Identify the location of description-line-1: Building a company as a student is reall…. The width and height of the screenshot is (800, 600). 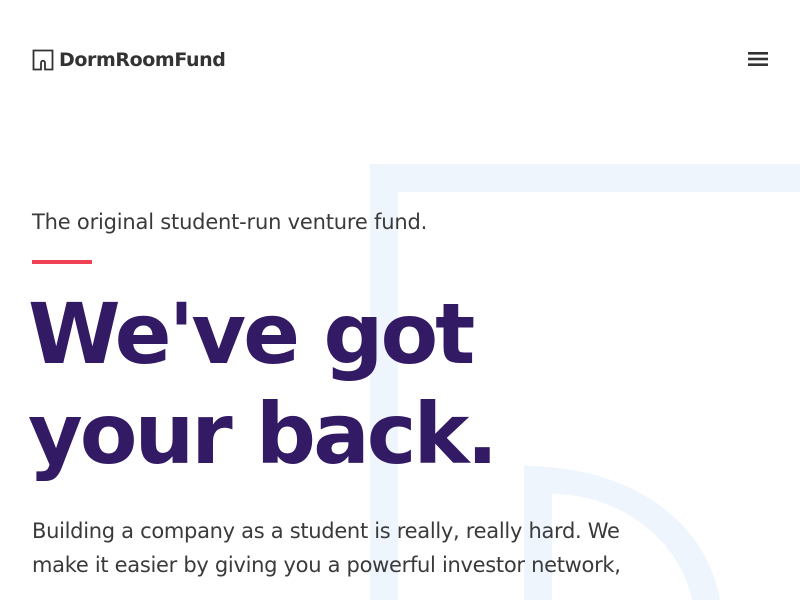
(326, 531).